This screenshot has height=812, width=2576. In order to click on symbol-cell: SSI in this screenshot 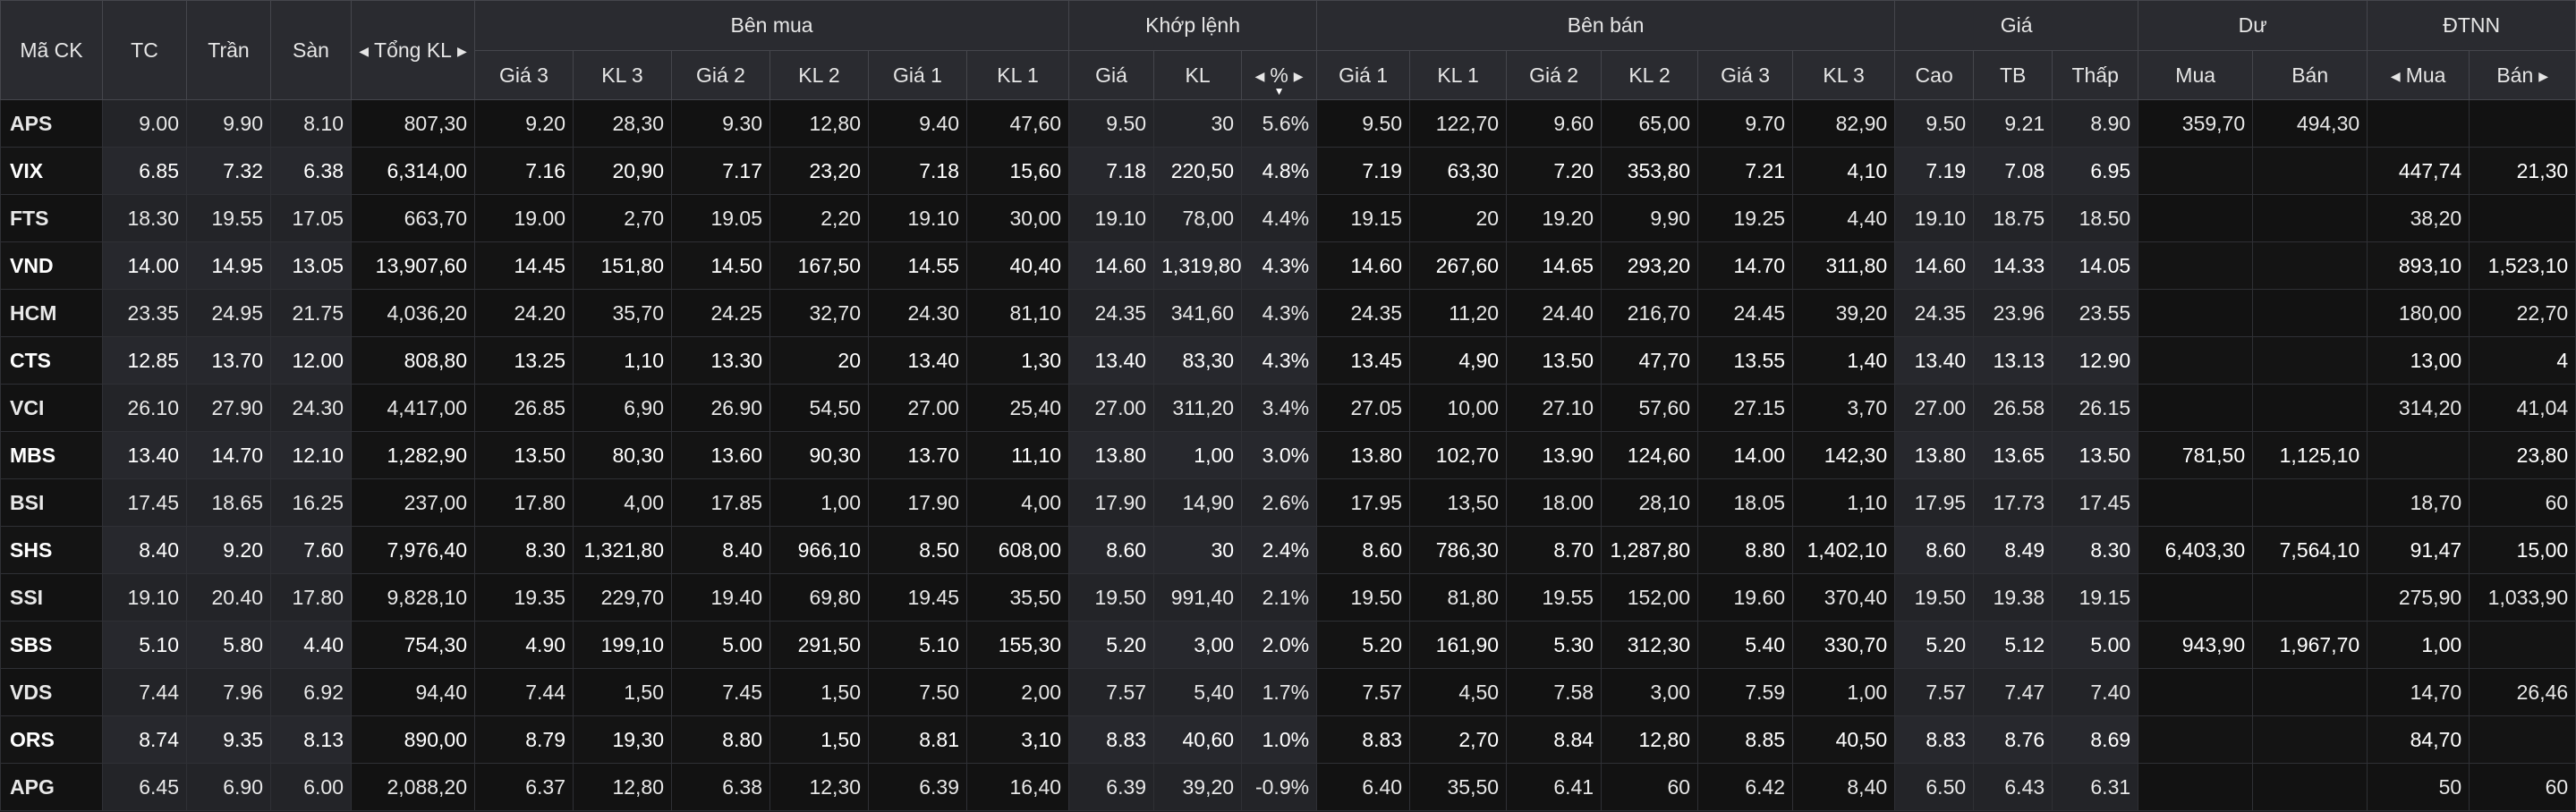, I will do `click(51, 597)`.